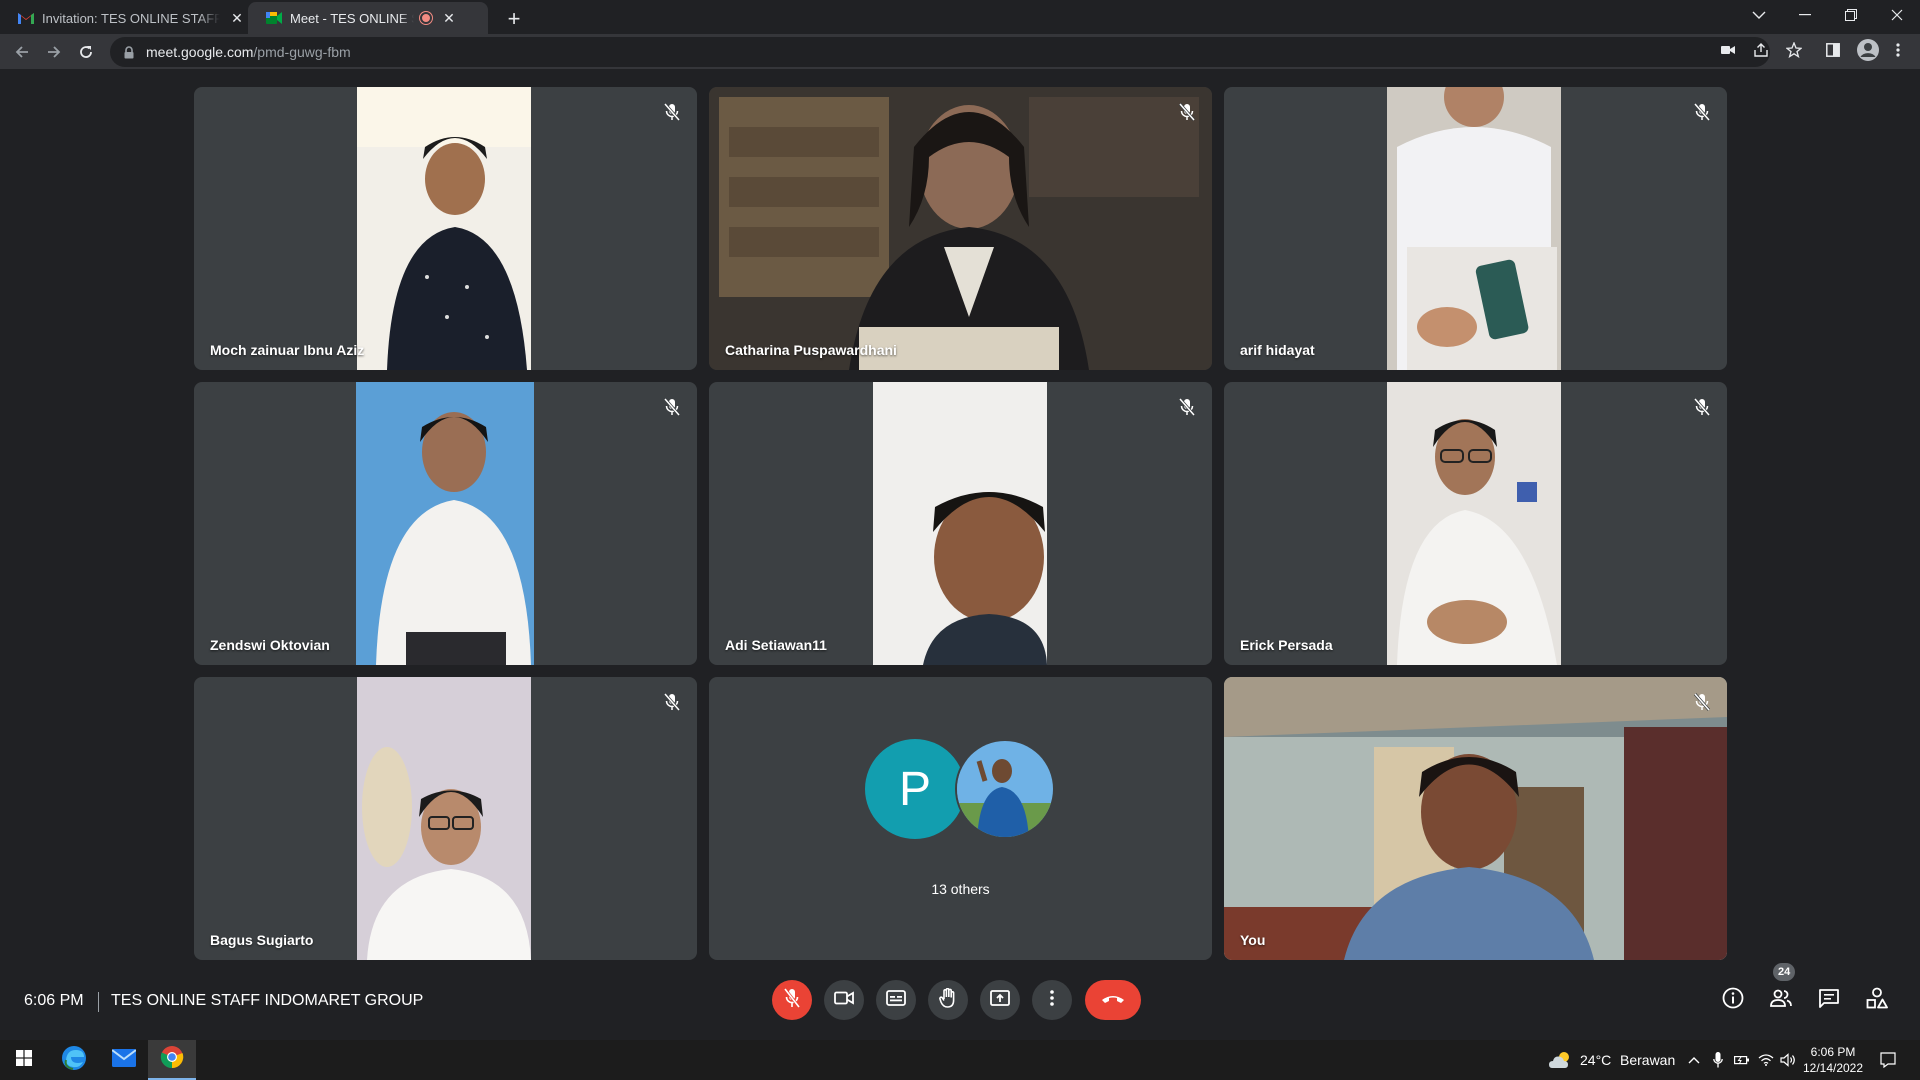  Describe the element at coordinates (200, 52) in the screenshot. I see `url-host: meet.google.com` at that location.